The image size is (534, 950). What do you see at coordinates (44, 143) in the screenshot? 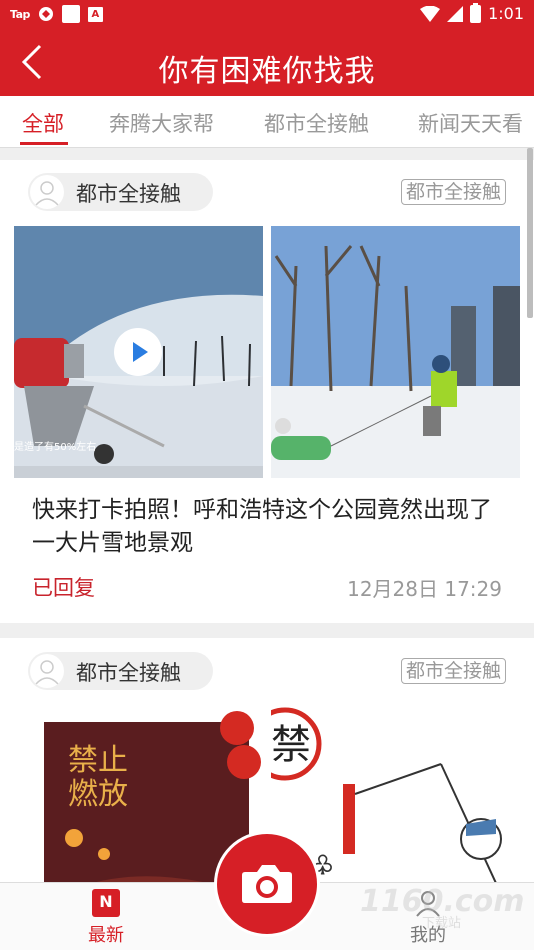
I see `active-tab-indicator` at bounding box center [44, 143].